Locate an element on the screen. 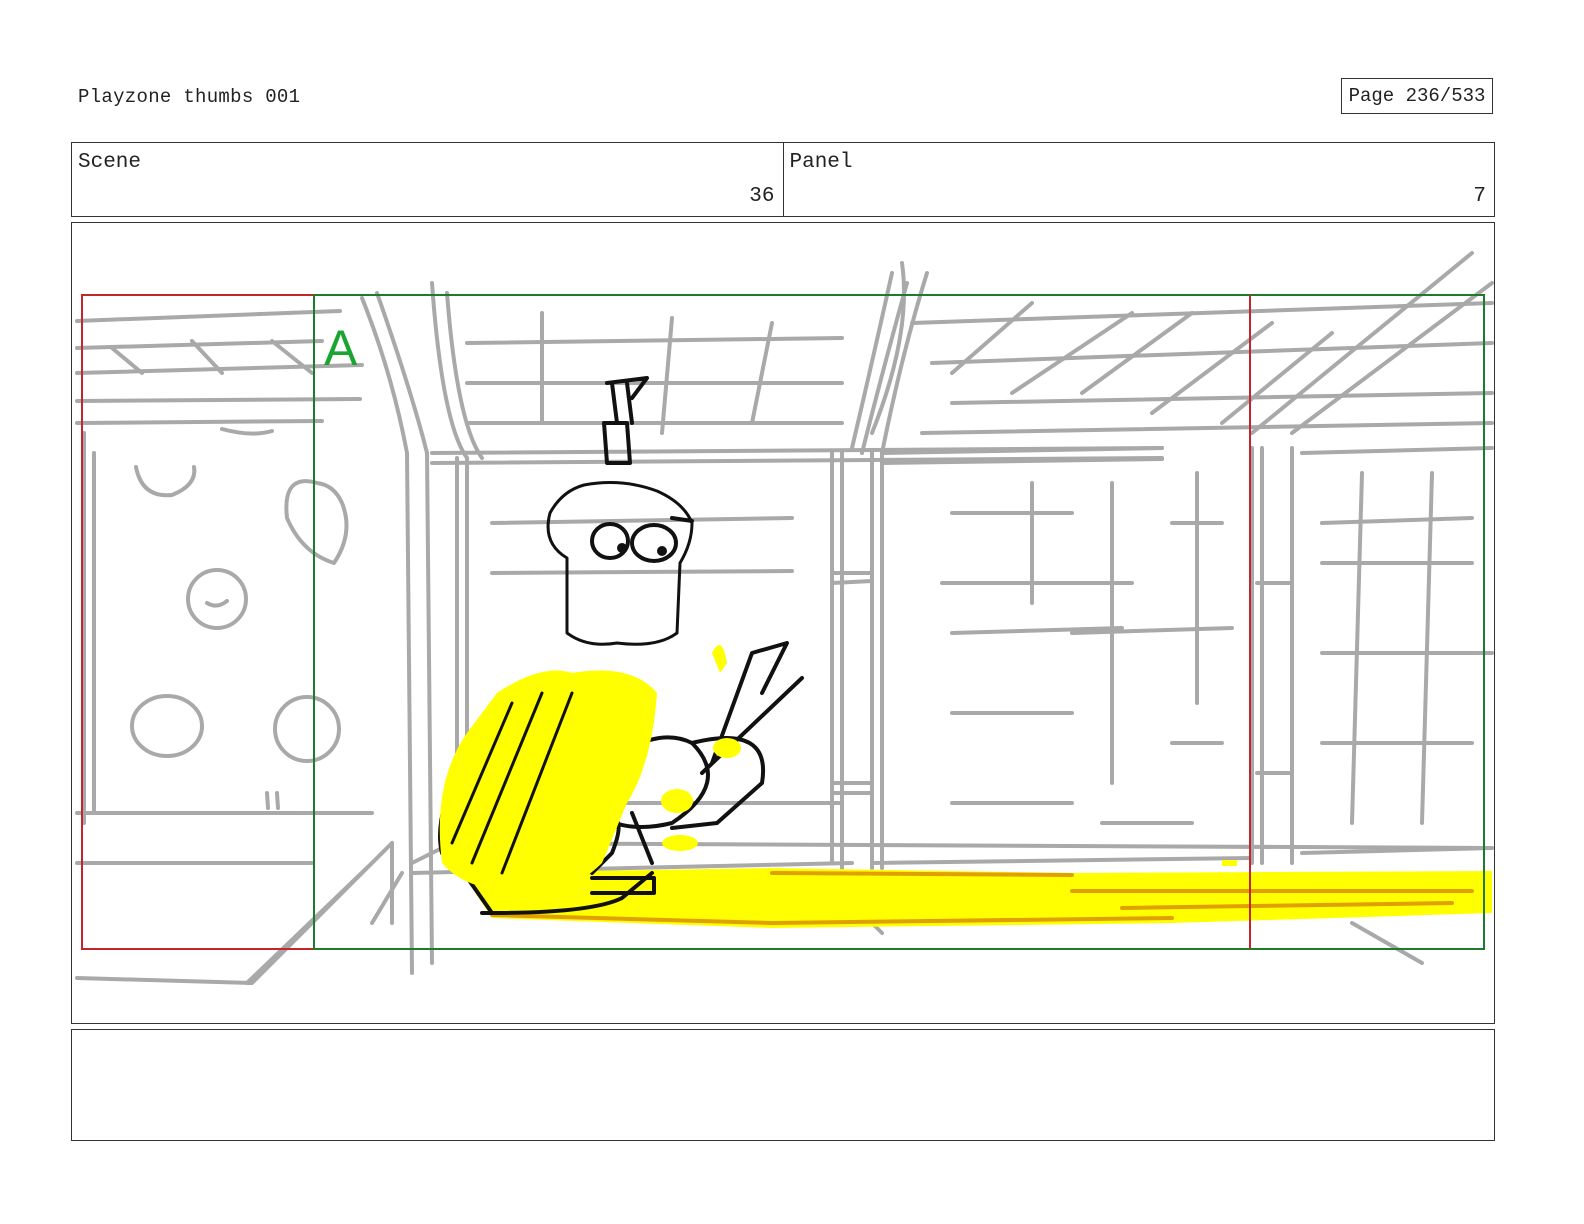 Image resolution: width=1584 pixels, height=1224 pixels. notes-box is located at coordinates (783, 1085).